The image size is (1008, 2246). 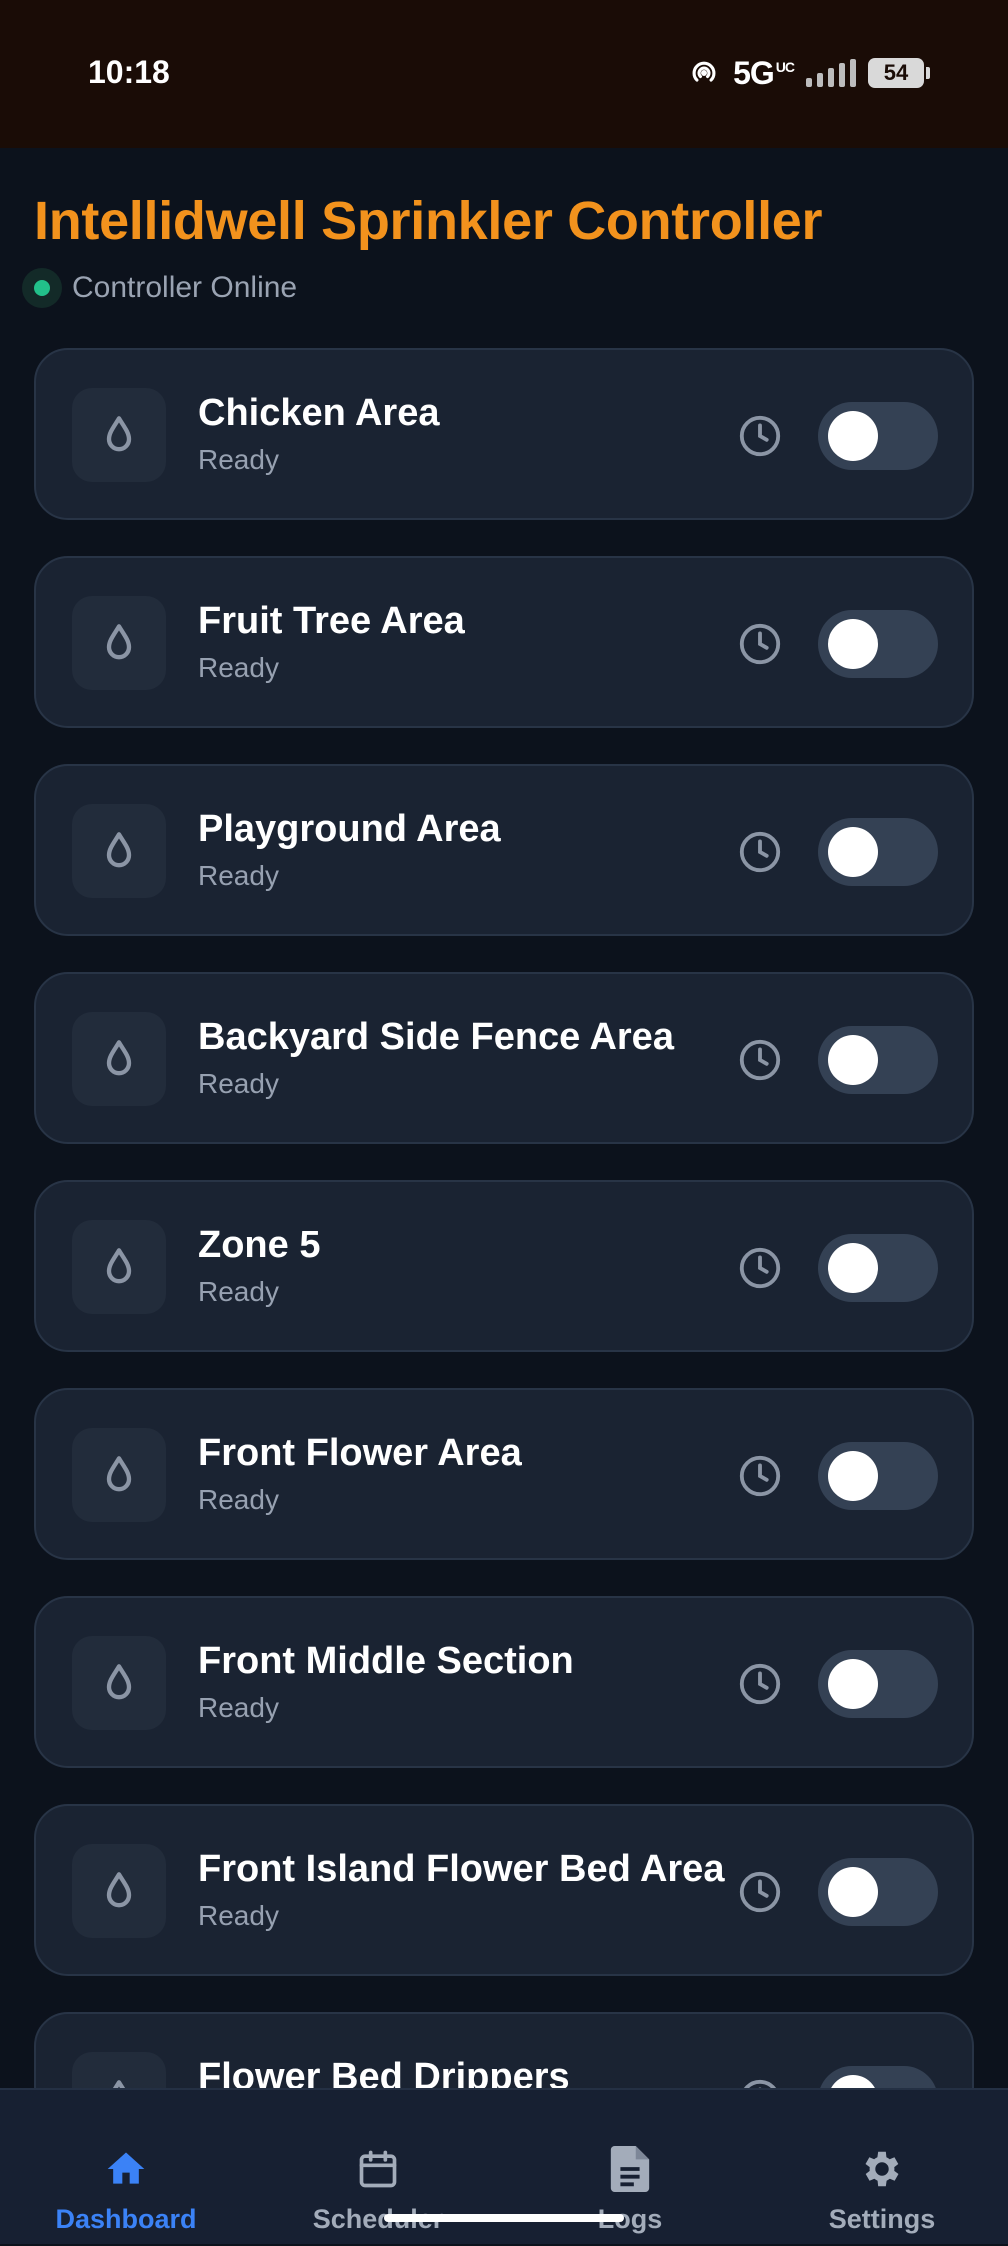 I want to click on status-icons: 5G UC 54, so click(x=808, y=72).